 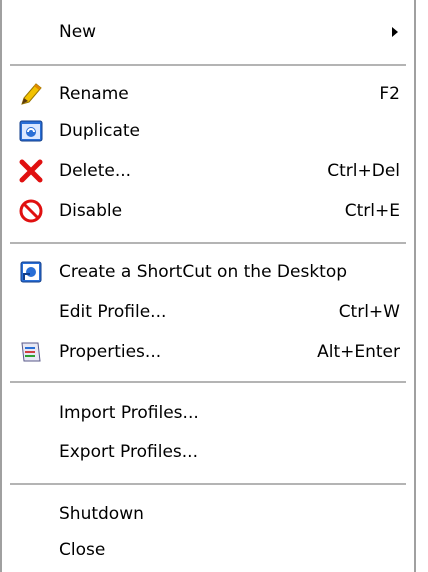 I want to click on properties-icon, so click(x=31, y=352).